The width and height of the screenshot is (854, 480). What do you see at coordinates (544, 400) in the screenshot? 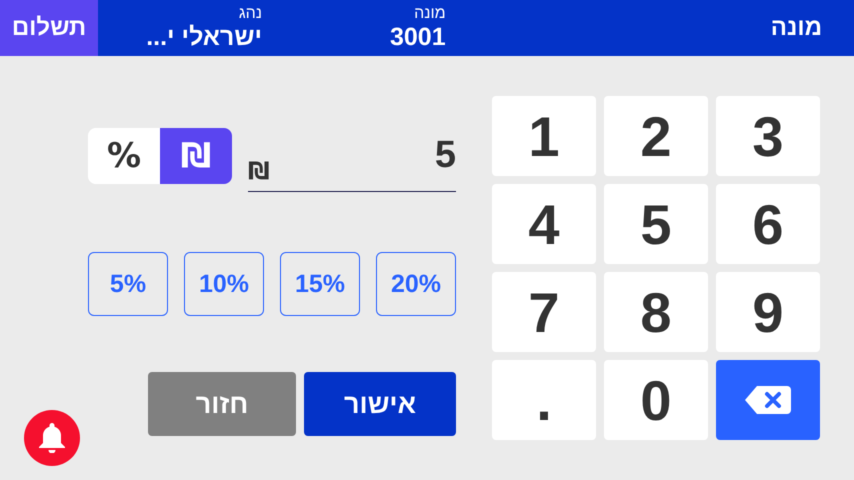
I see `keypad-key: .` at bounding box center [544, 400].